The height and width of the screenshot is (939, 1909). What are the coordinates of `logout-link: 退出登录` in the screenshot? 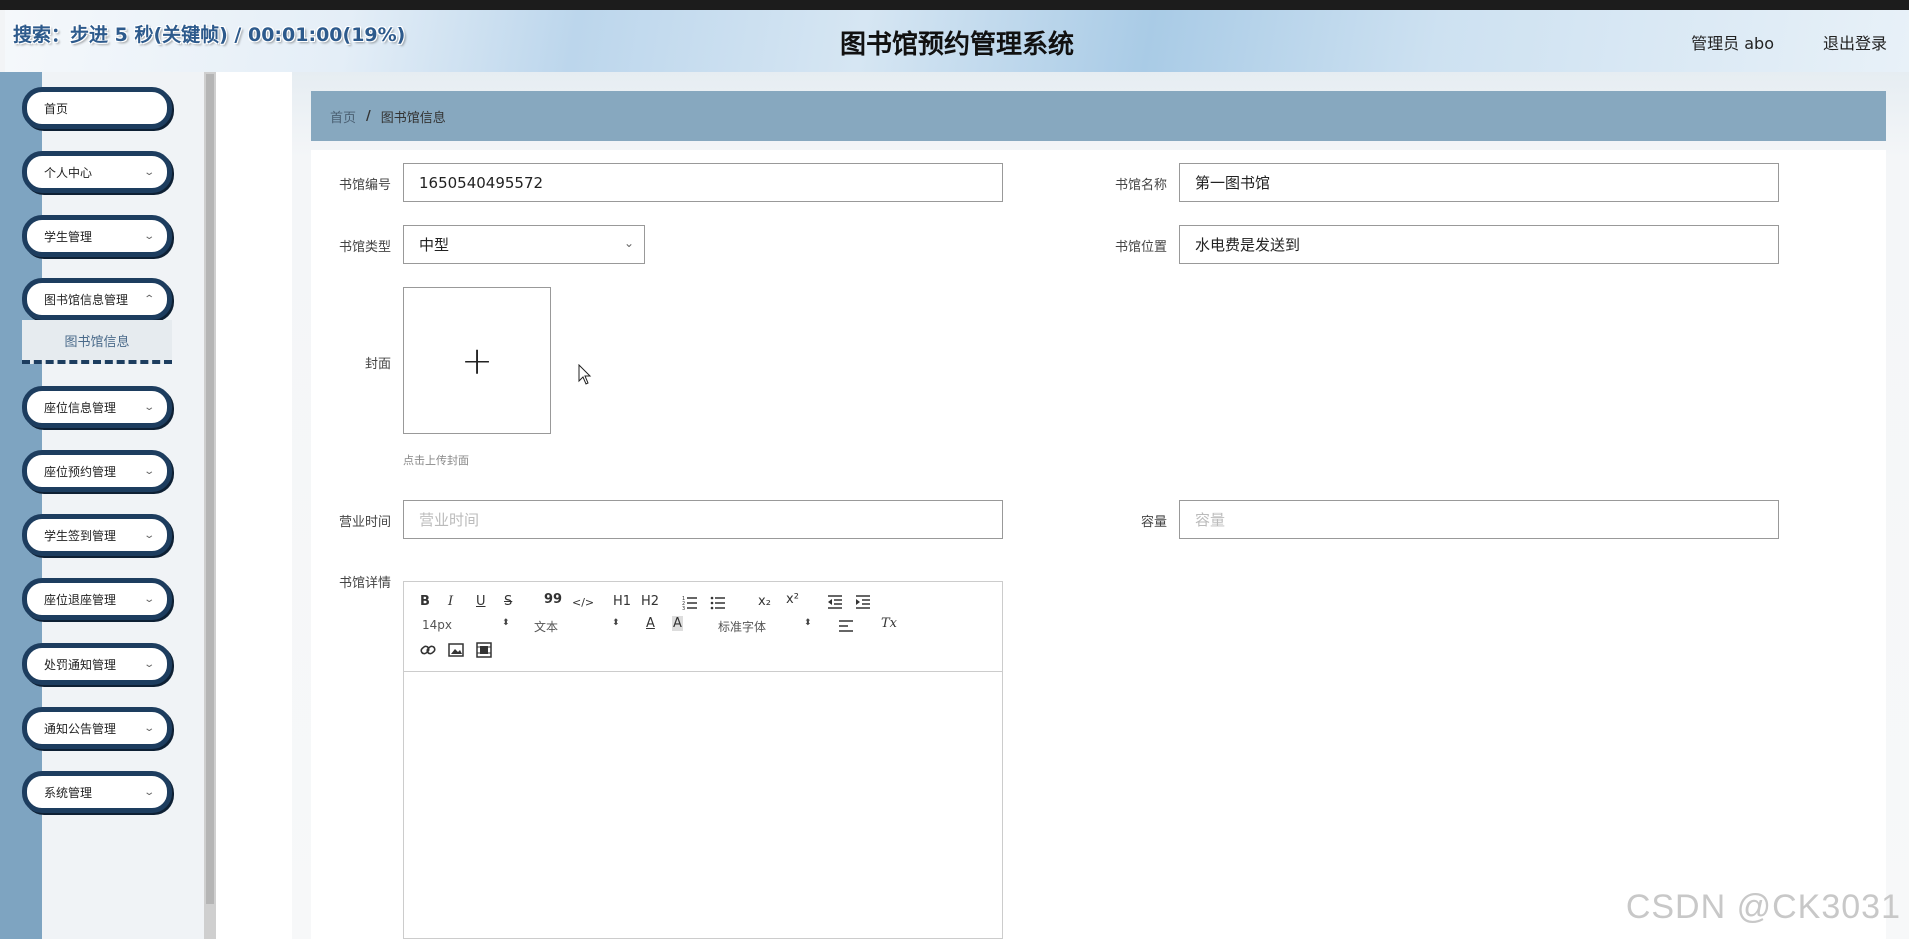 It's located at (1855, 42).